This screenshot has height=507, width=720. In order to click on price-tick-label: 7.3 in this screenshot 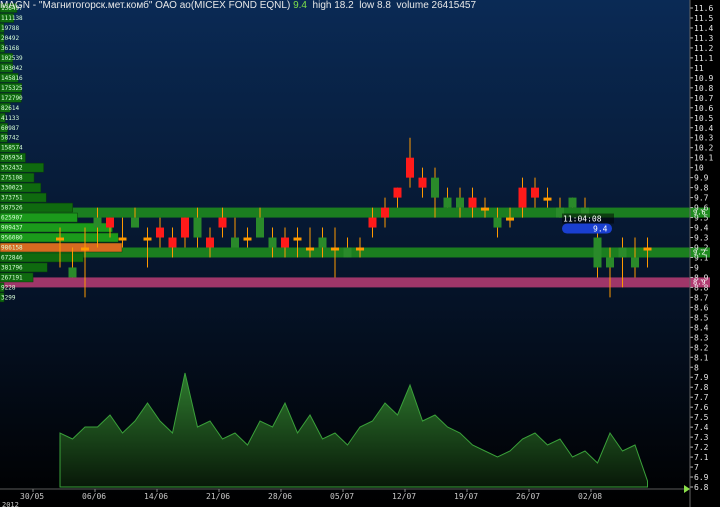, I will do `click(701, 437)`.